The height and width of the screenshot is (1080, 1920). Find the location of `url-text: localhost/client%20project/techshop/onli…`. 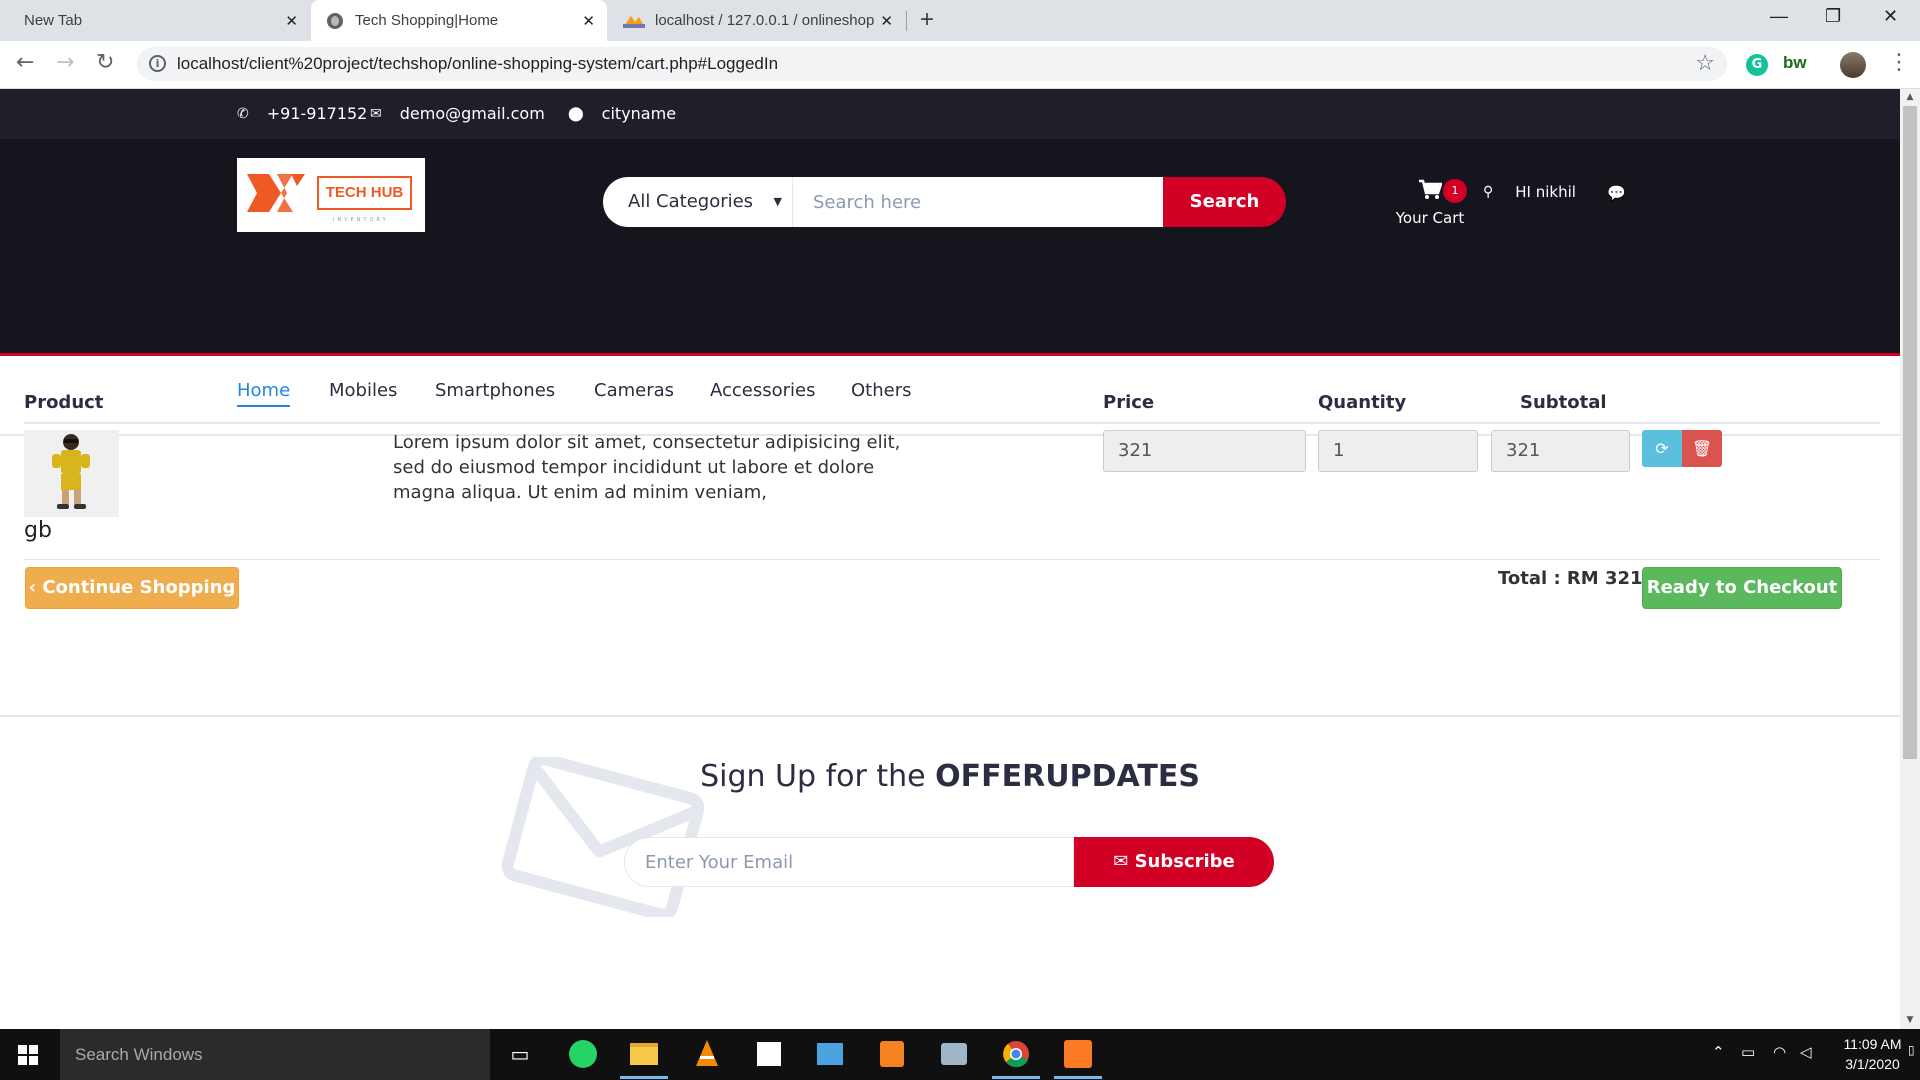

url-text: localhost/client%20project/techshop/onli… is located at coordinates (477, 64).